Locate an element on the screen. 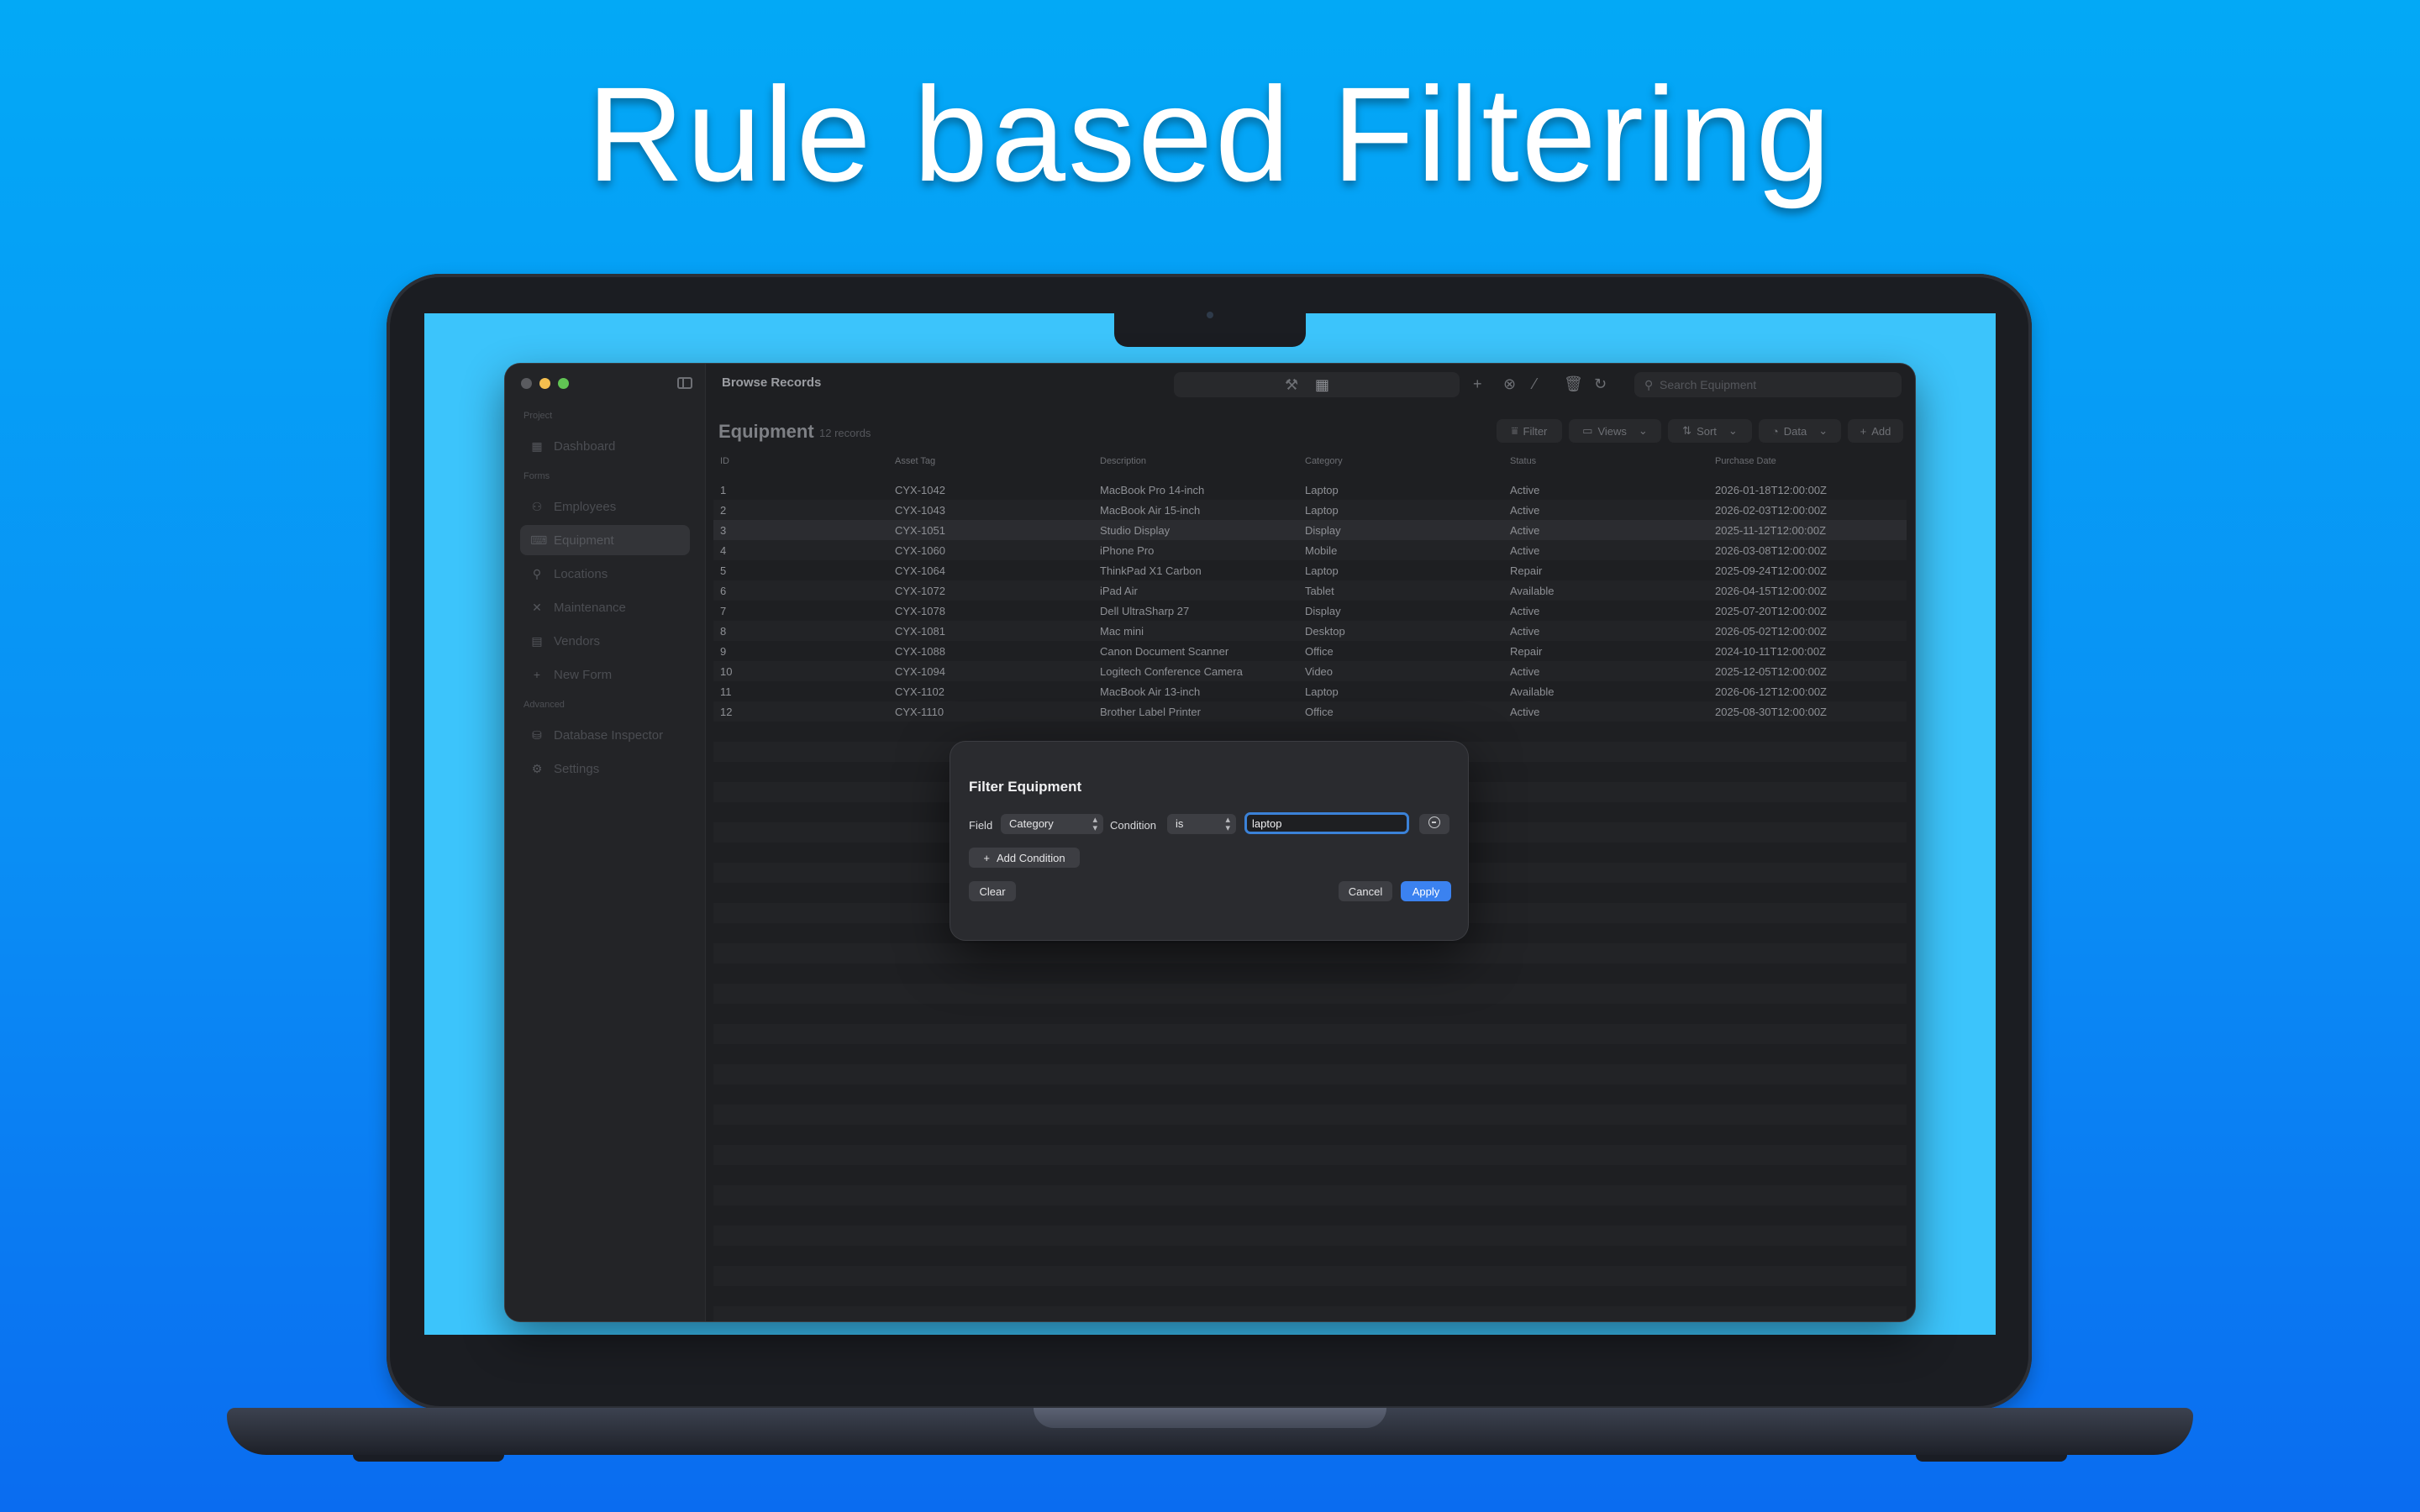 The height and width of the screenshot is (1512, 2420). column-header: Purchase Date is located at coordinates (1745, 461).